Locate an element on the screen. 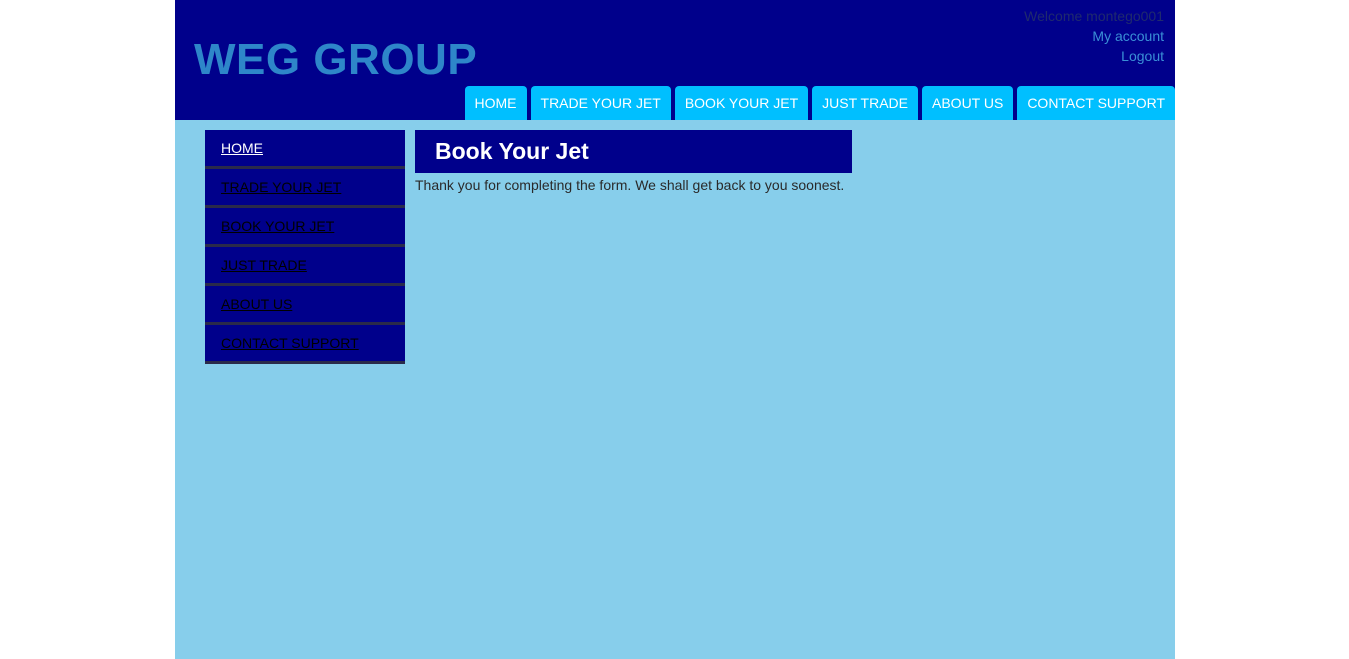 Image resolution: width=1349 pixels, height=659 pixels. sidebar-item-trade-your-jet: TRADE YOUR JET is located at coordinates (305, 188).